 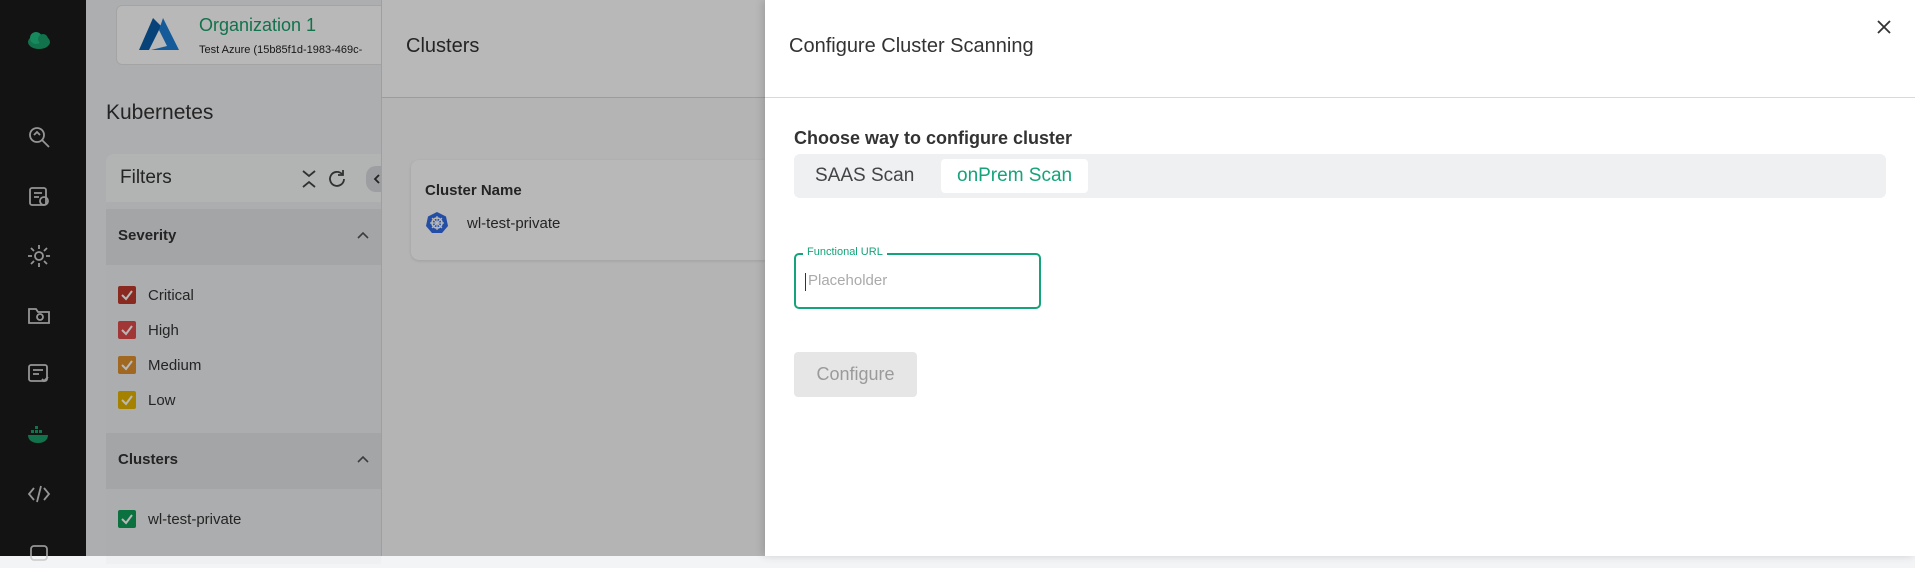 What do you see at coordinates (864, 176) in the screenshot?
I see `saas-scan-option: SAAS Scan` at bounding box center [864, 176].